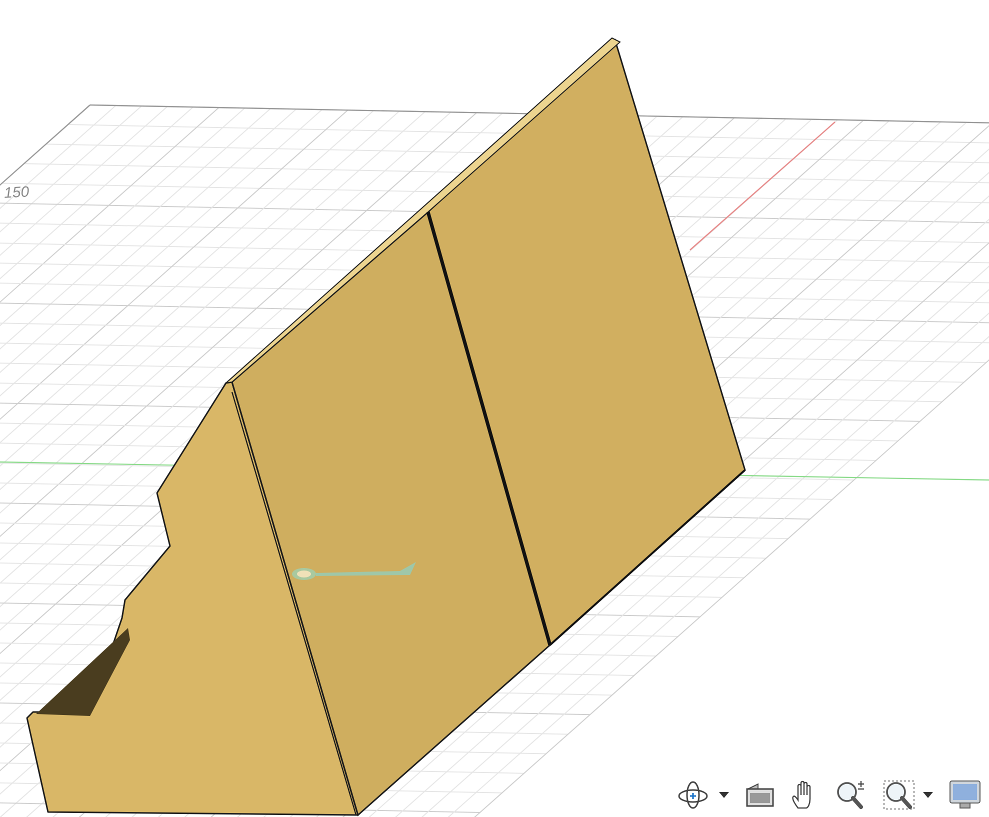 Image resolution: width=989 pixels, height=817 pixels. I want to click on grid-label: 150, so click(17, 193).